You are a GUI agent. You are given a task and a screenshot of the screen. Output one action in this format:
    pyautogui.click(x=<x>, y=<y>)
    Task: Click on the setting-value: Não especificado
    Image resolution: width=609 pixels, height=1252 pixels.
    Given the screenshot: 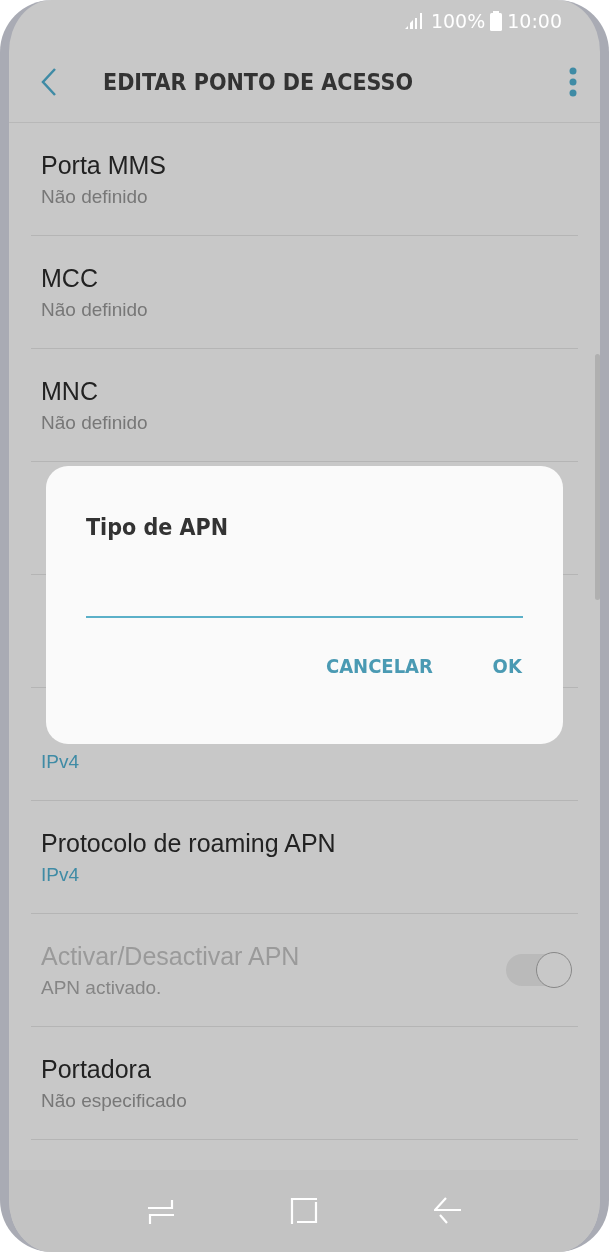 What is the action you would take?
    pyautogui.click(x=114, y=1100)
    